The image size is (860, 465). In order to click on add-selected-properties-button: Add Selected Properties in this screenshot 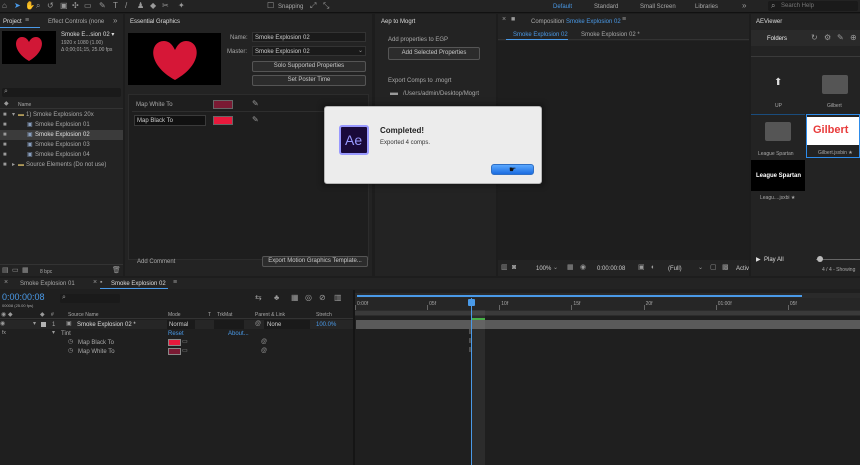, I will do `click(434, 53)`.